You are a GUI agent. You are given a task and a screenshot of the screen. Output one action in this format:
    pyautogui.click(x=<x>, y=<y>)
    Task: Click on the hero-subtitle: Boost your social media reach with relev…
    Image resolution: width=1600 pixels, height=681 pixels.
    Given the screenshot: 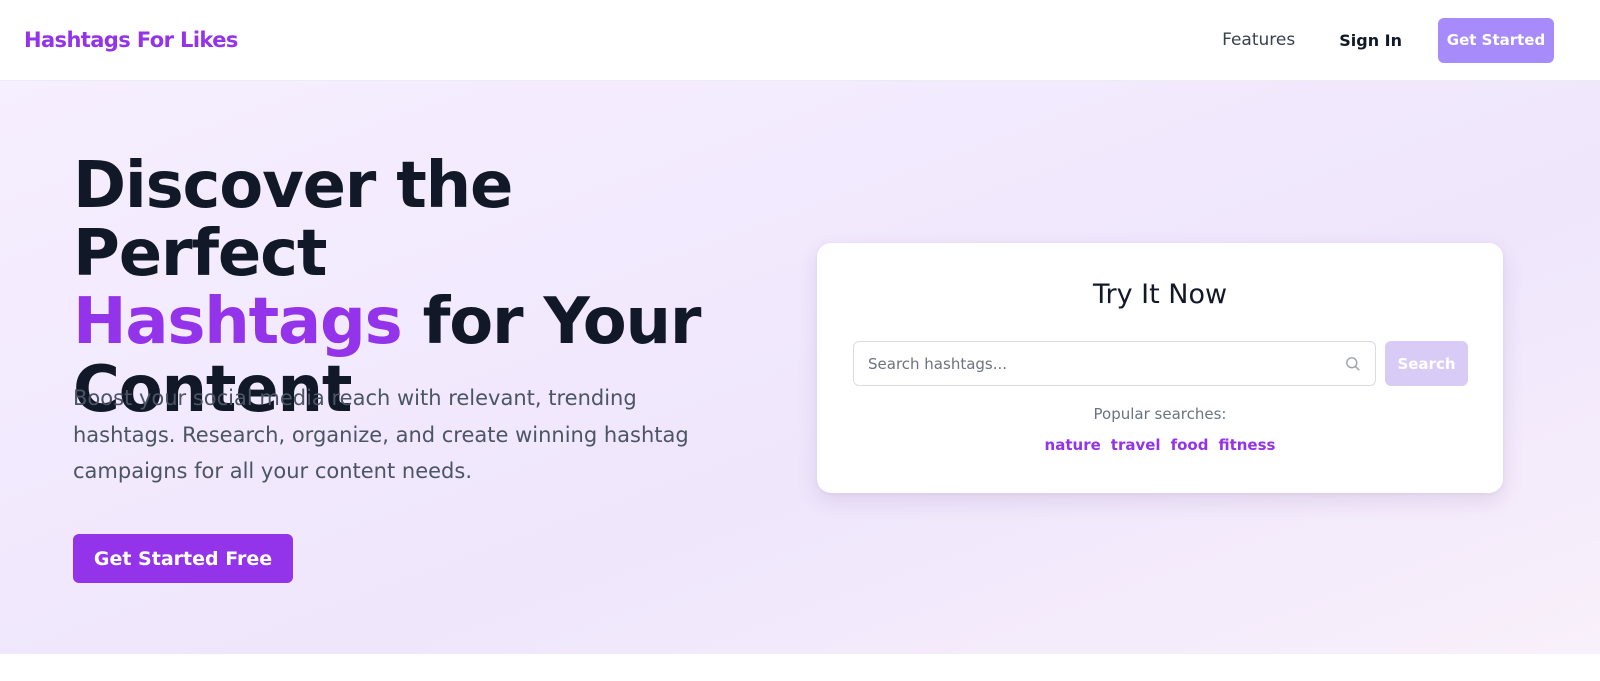 What is the action you would take?
    pyautogui.click(x=381, y=434)
    